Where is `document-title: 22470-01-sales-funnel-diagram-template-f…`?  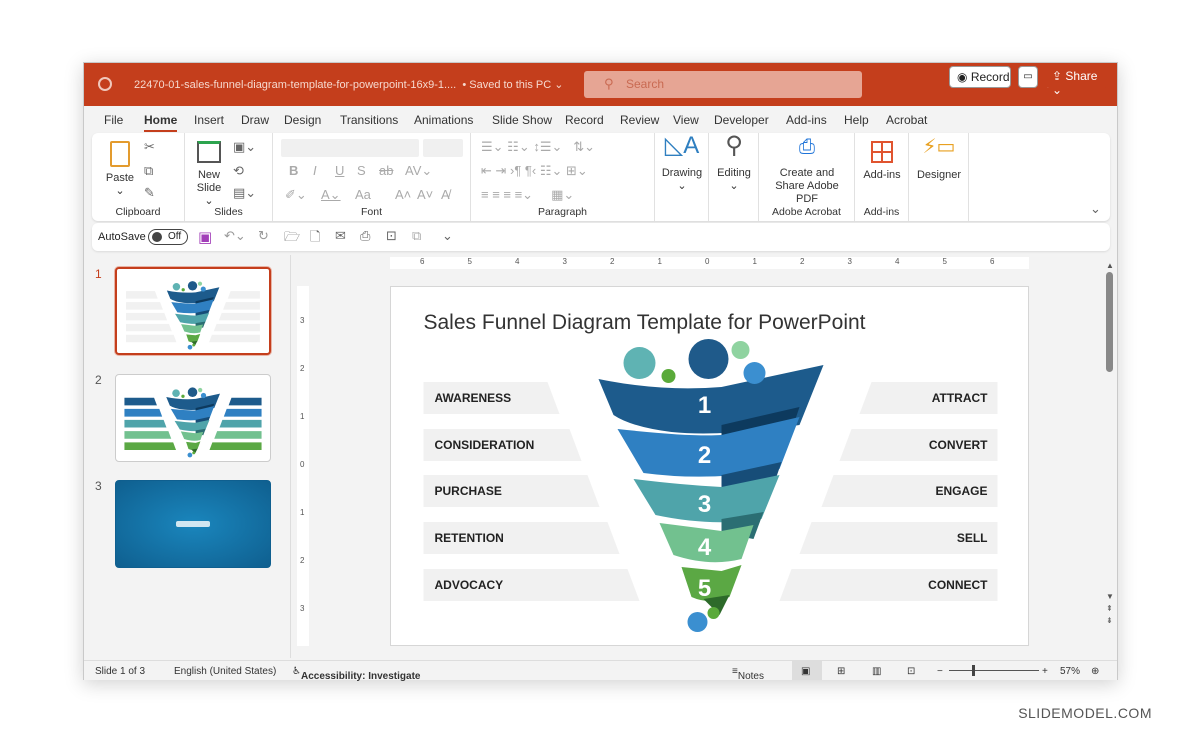 document-title: 22470-01-sales-funnel-diagram-template-f… is located at coordinates (348, 84).